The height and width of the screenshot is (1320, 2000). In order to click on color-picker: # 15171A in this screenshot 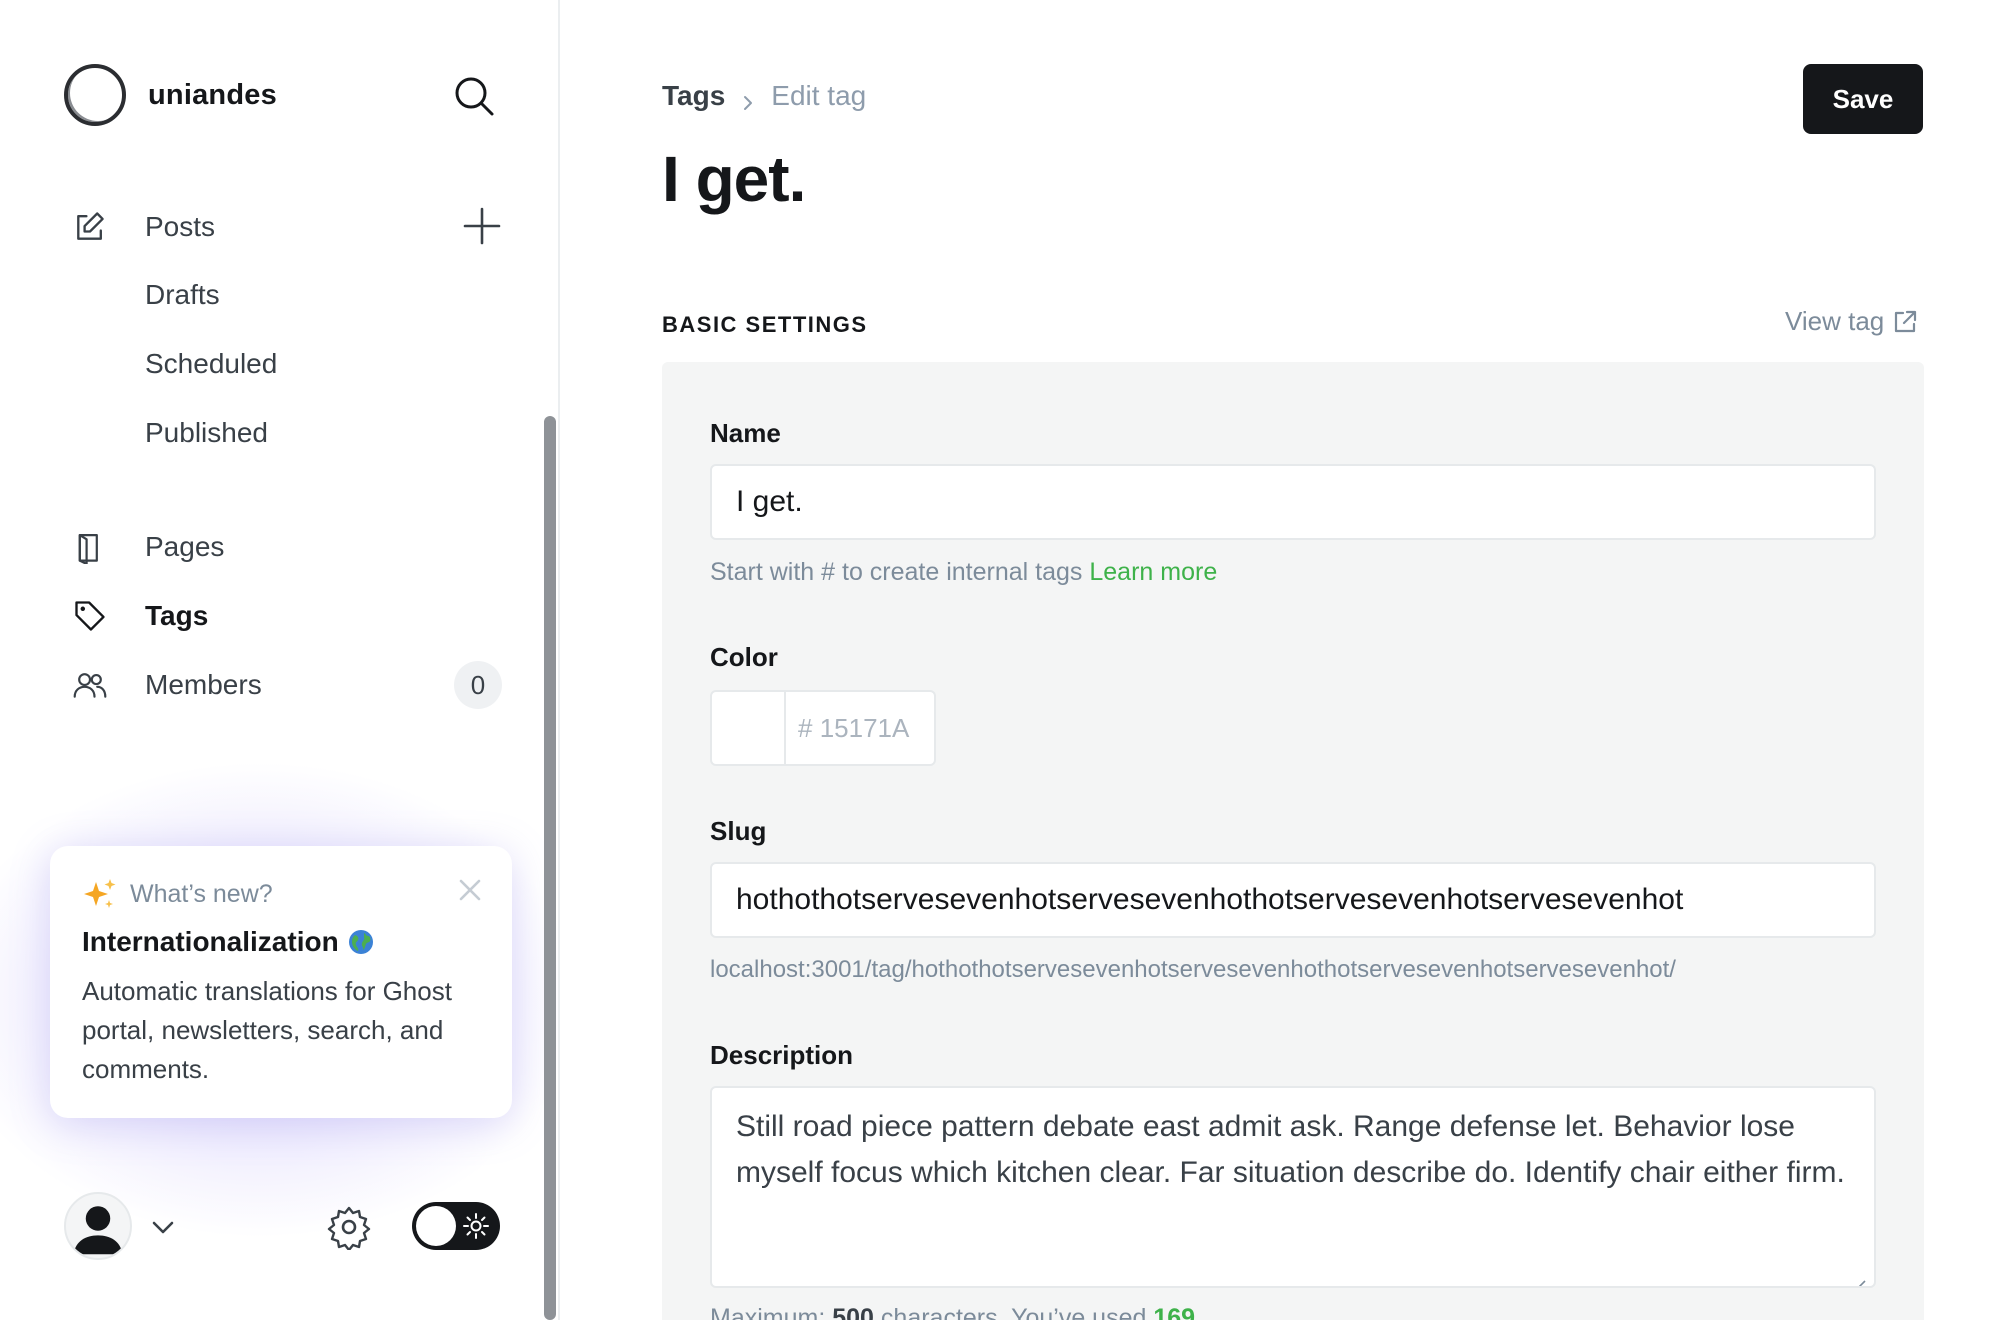, I will do `click(823, 728)`.